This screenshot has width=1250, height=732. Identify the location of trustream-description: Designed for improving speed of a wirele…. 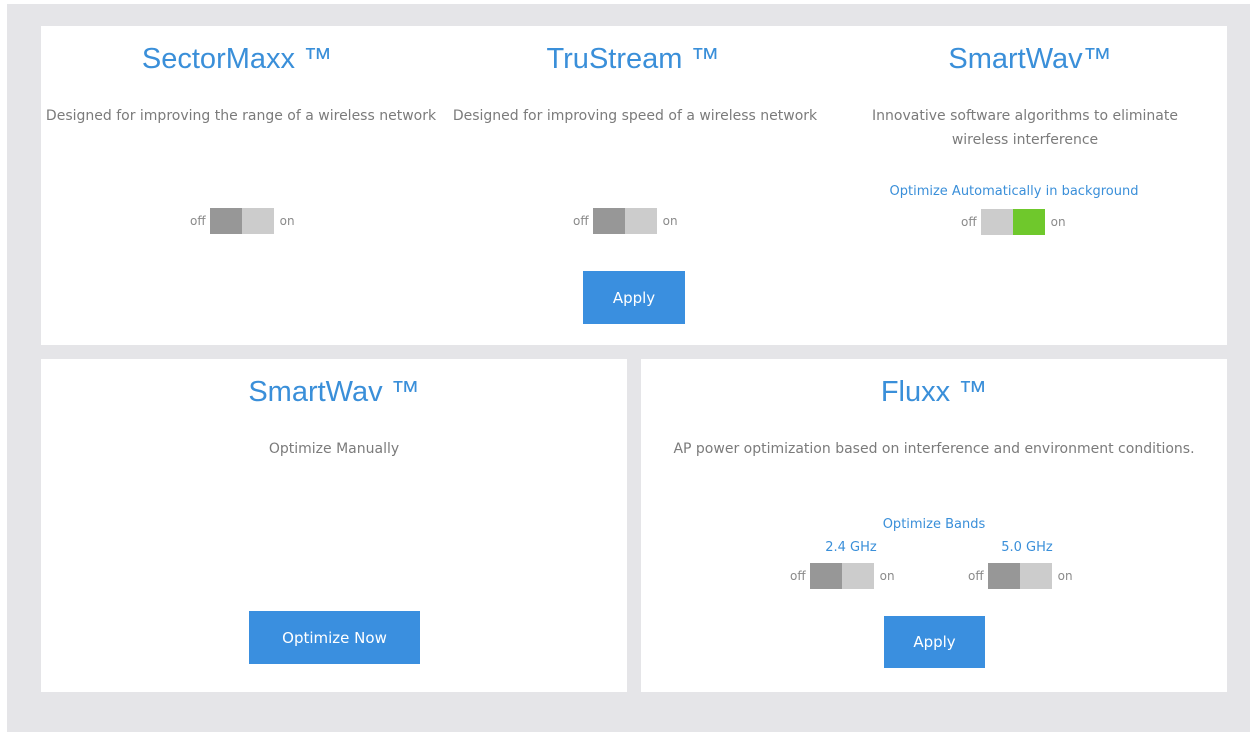
(635, 116).